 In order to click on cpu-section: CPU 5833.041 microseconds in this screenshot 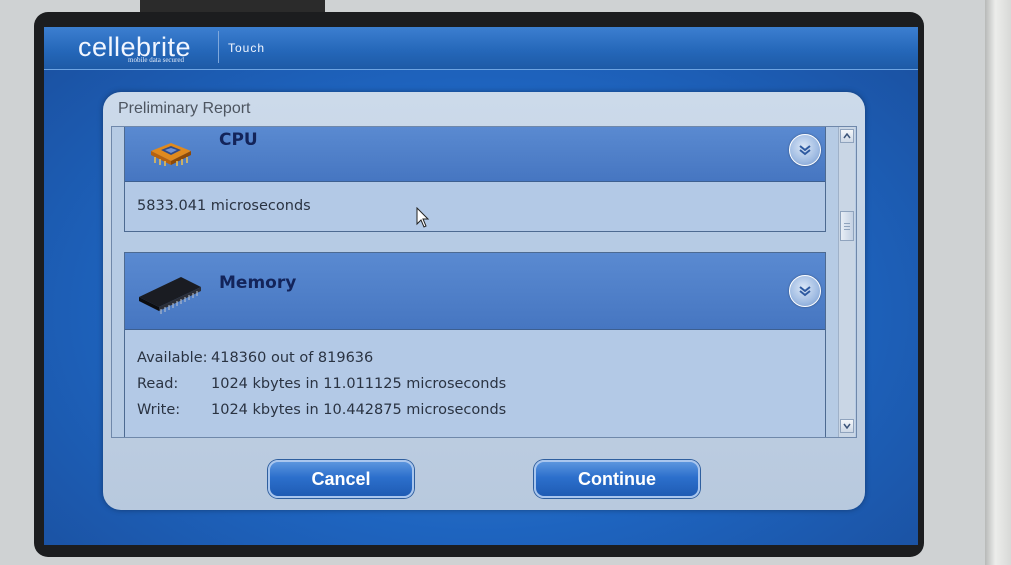, I will do `click(475, 179)`.